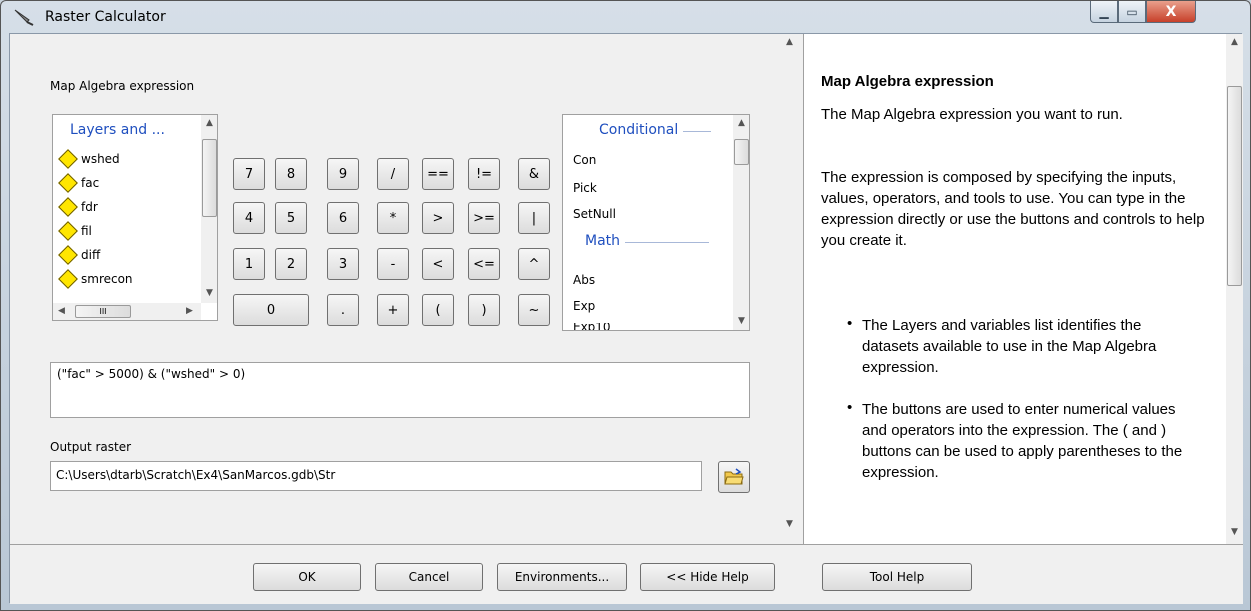  What do you see at coordinates (271, 310) in the screenshot?
I see `key-0: 0` at bounding box center [271, 310].